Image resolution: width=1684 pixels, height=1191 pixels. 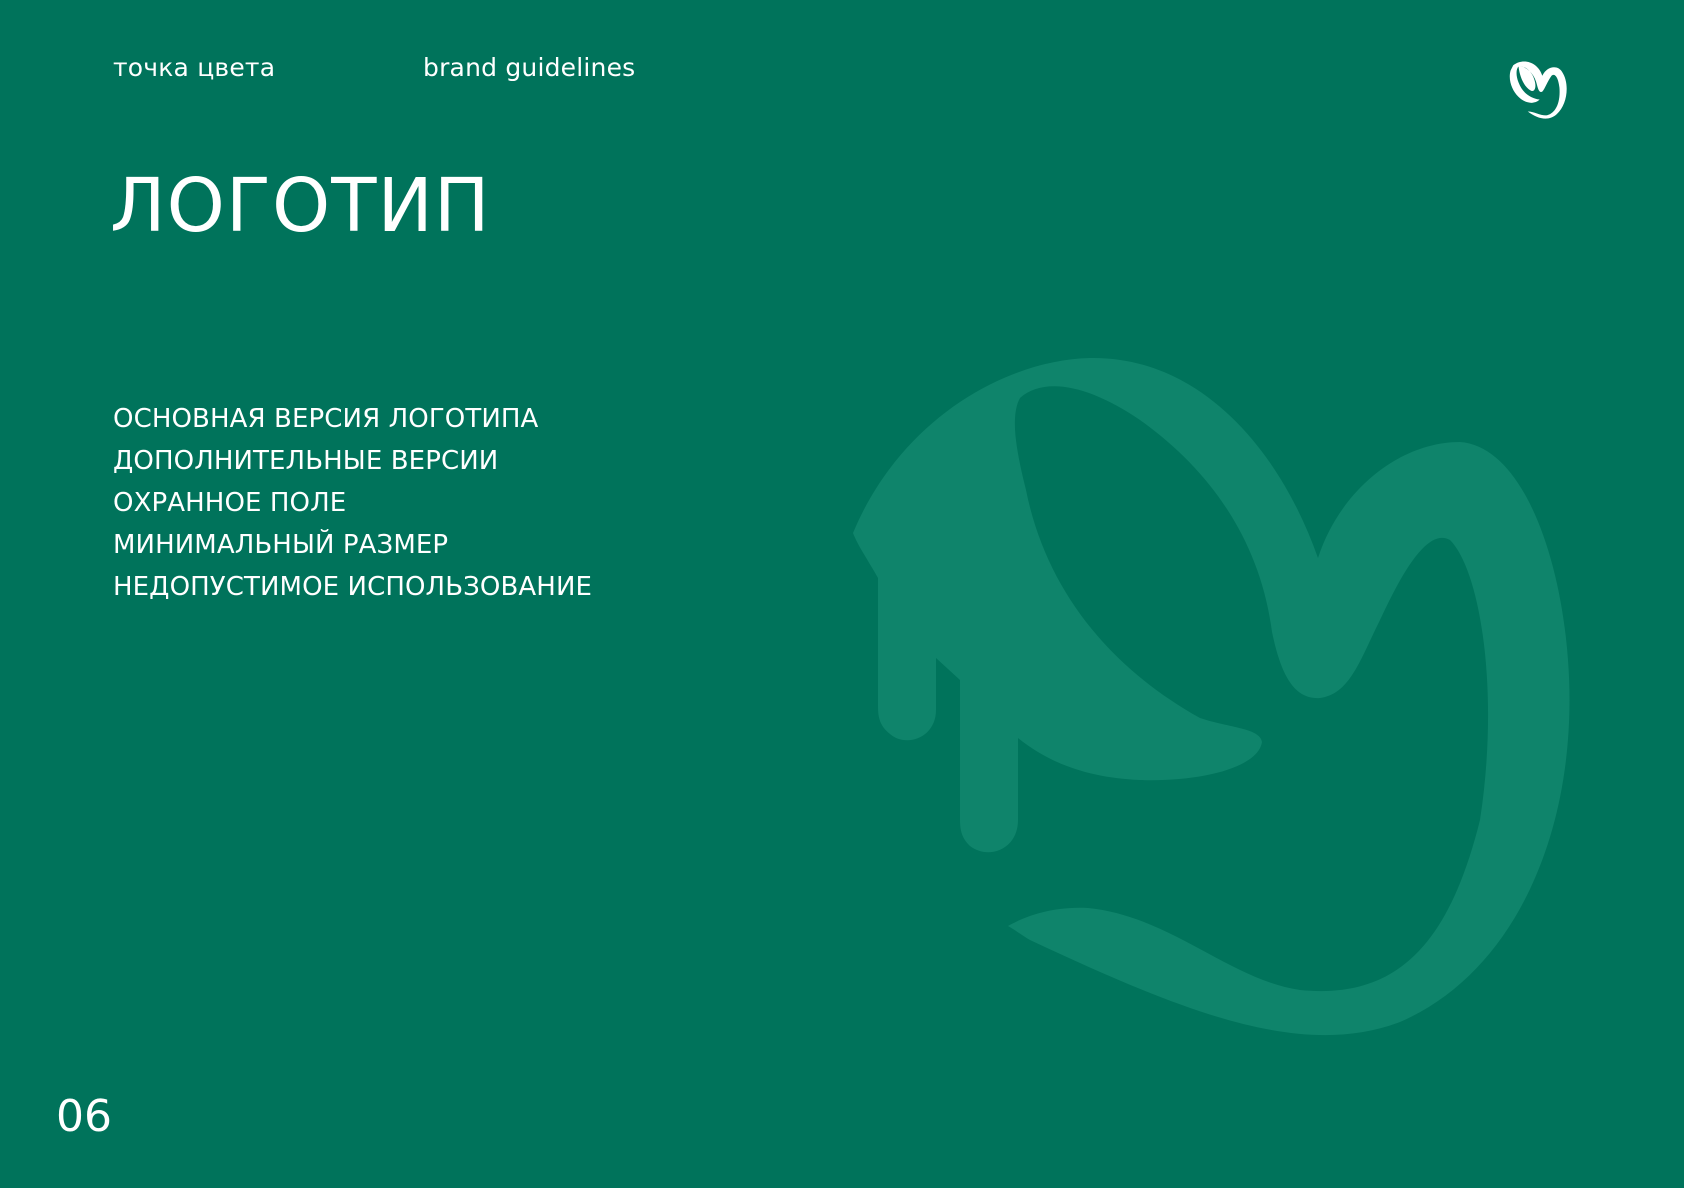 I want to click on contents-item: ДОПОЛНИТЕЛЬНЫЕ ВЕРСИИ, so click(x=306, y=461).